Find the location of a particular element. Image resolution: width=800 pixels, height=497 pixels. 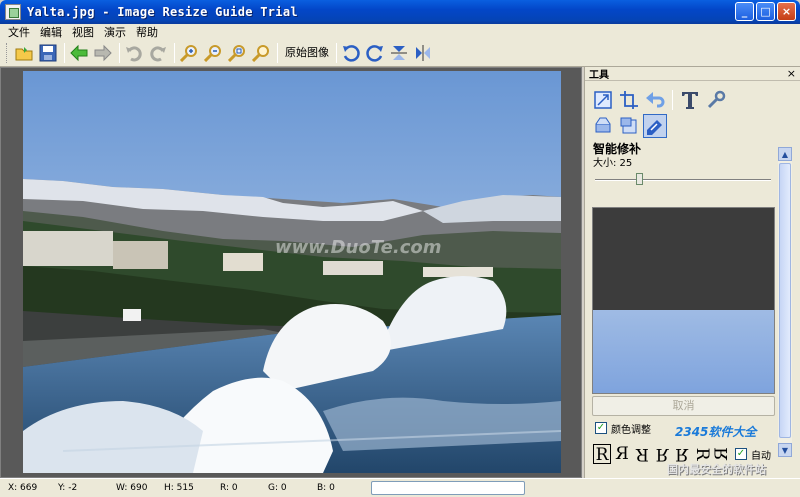

back-arrow-icon is located at coordinates (79, 53).